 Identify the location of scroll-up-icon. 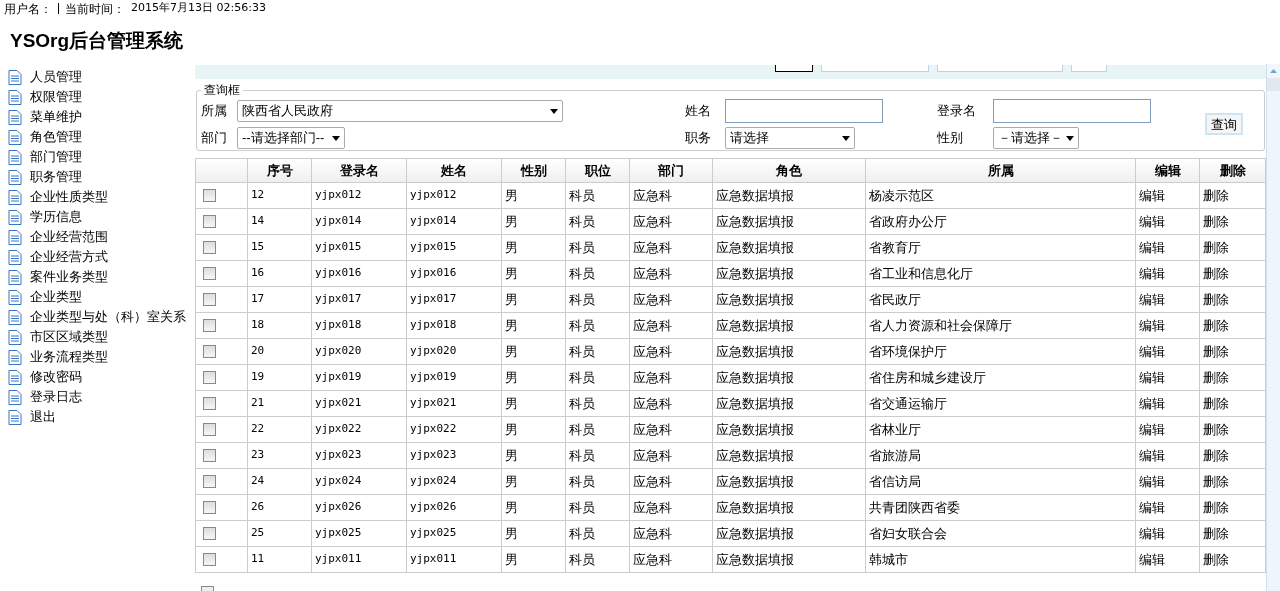
(1273, 71).